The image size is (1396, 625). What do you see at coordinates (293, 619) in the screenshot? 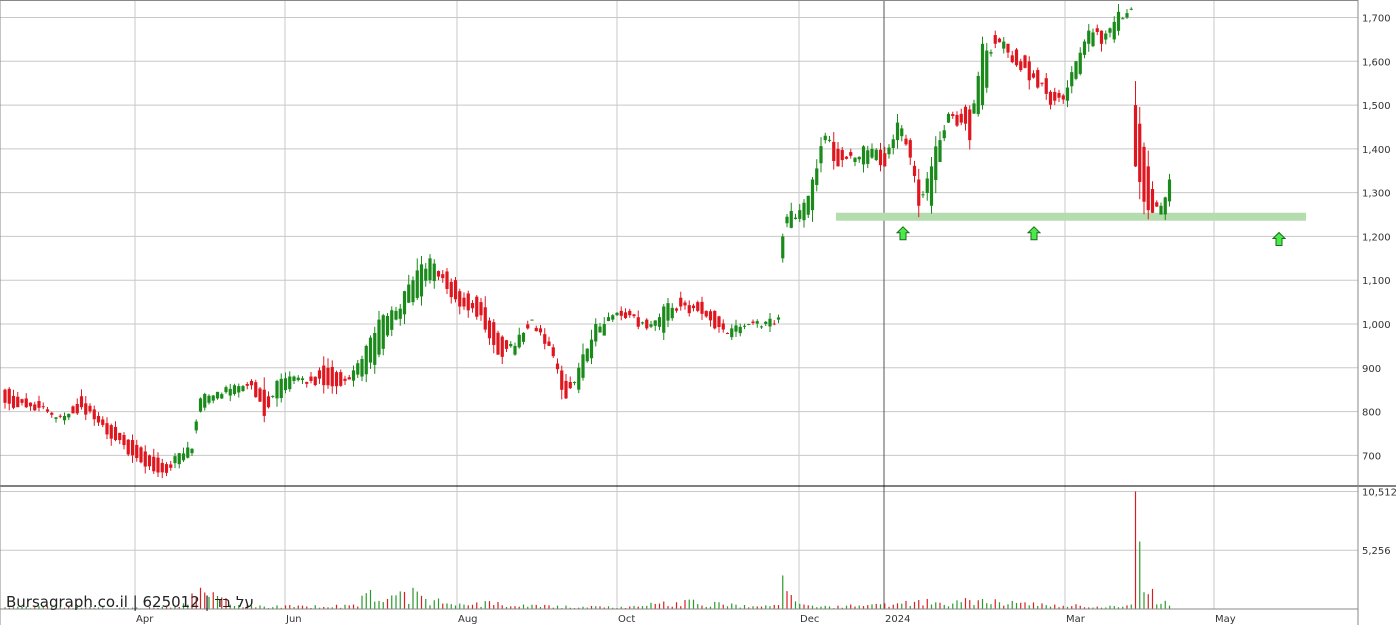
I see `x-tick-label: Jun` at bounding box center [293, 619].